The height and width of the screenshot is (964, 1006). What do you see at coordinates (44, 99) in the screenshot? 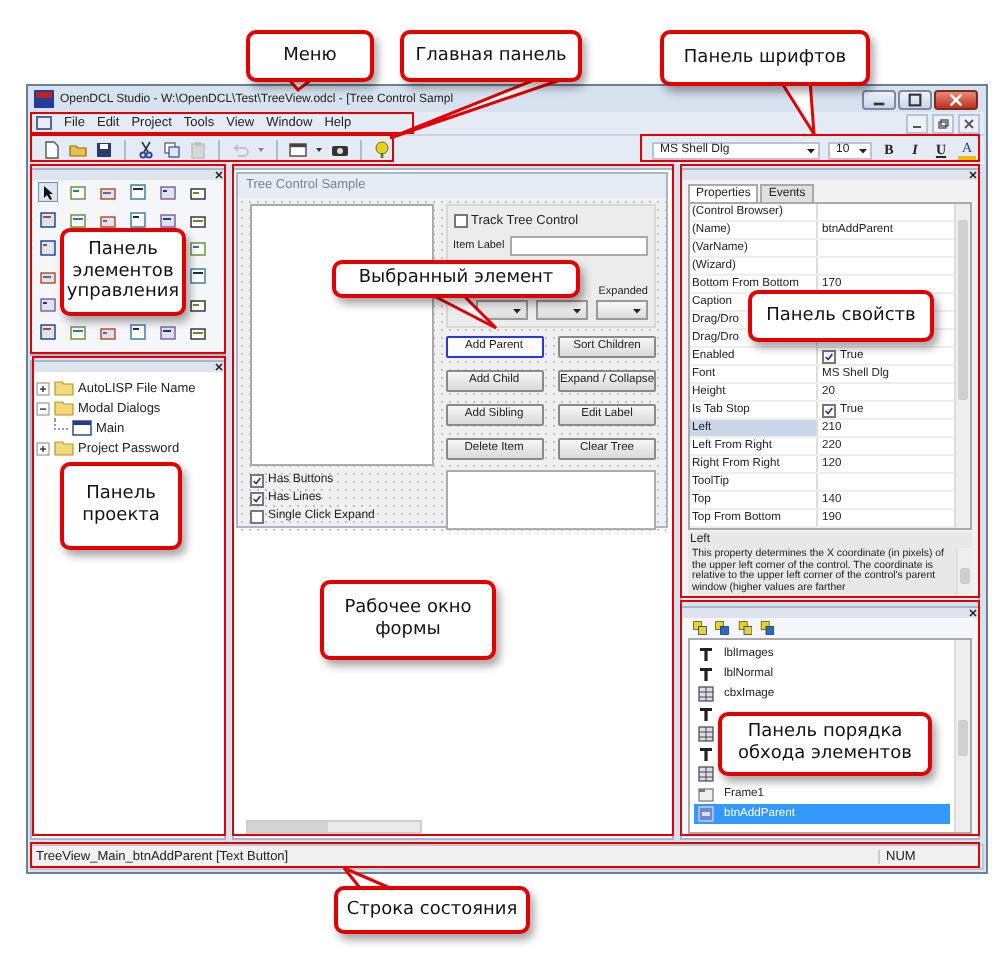
I see `app-icon` at bounding box center [44, 99].